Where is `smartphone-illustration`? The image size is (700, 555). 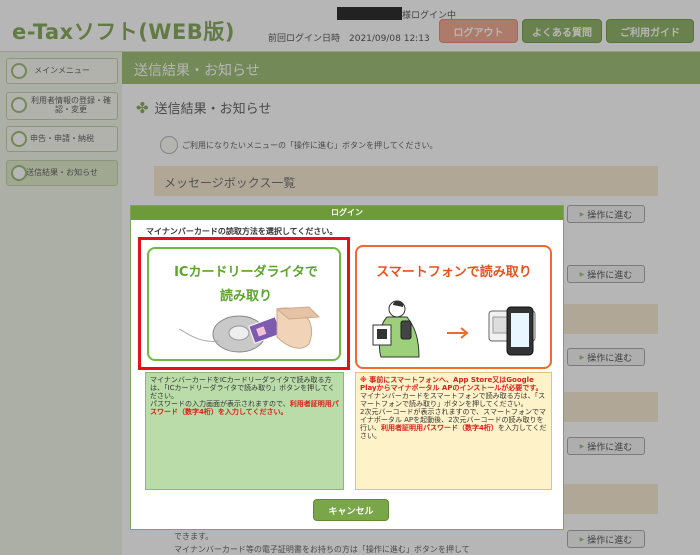 smartphone-illustration is located at coordinates (454, 329).